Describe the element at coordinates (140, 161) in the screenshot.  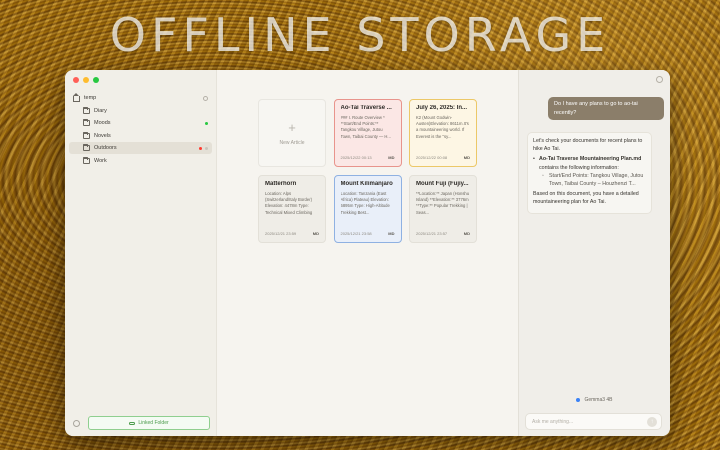
I see `sidebar-item-work: Work` at that location.